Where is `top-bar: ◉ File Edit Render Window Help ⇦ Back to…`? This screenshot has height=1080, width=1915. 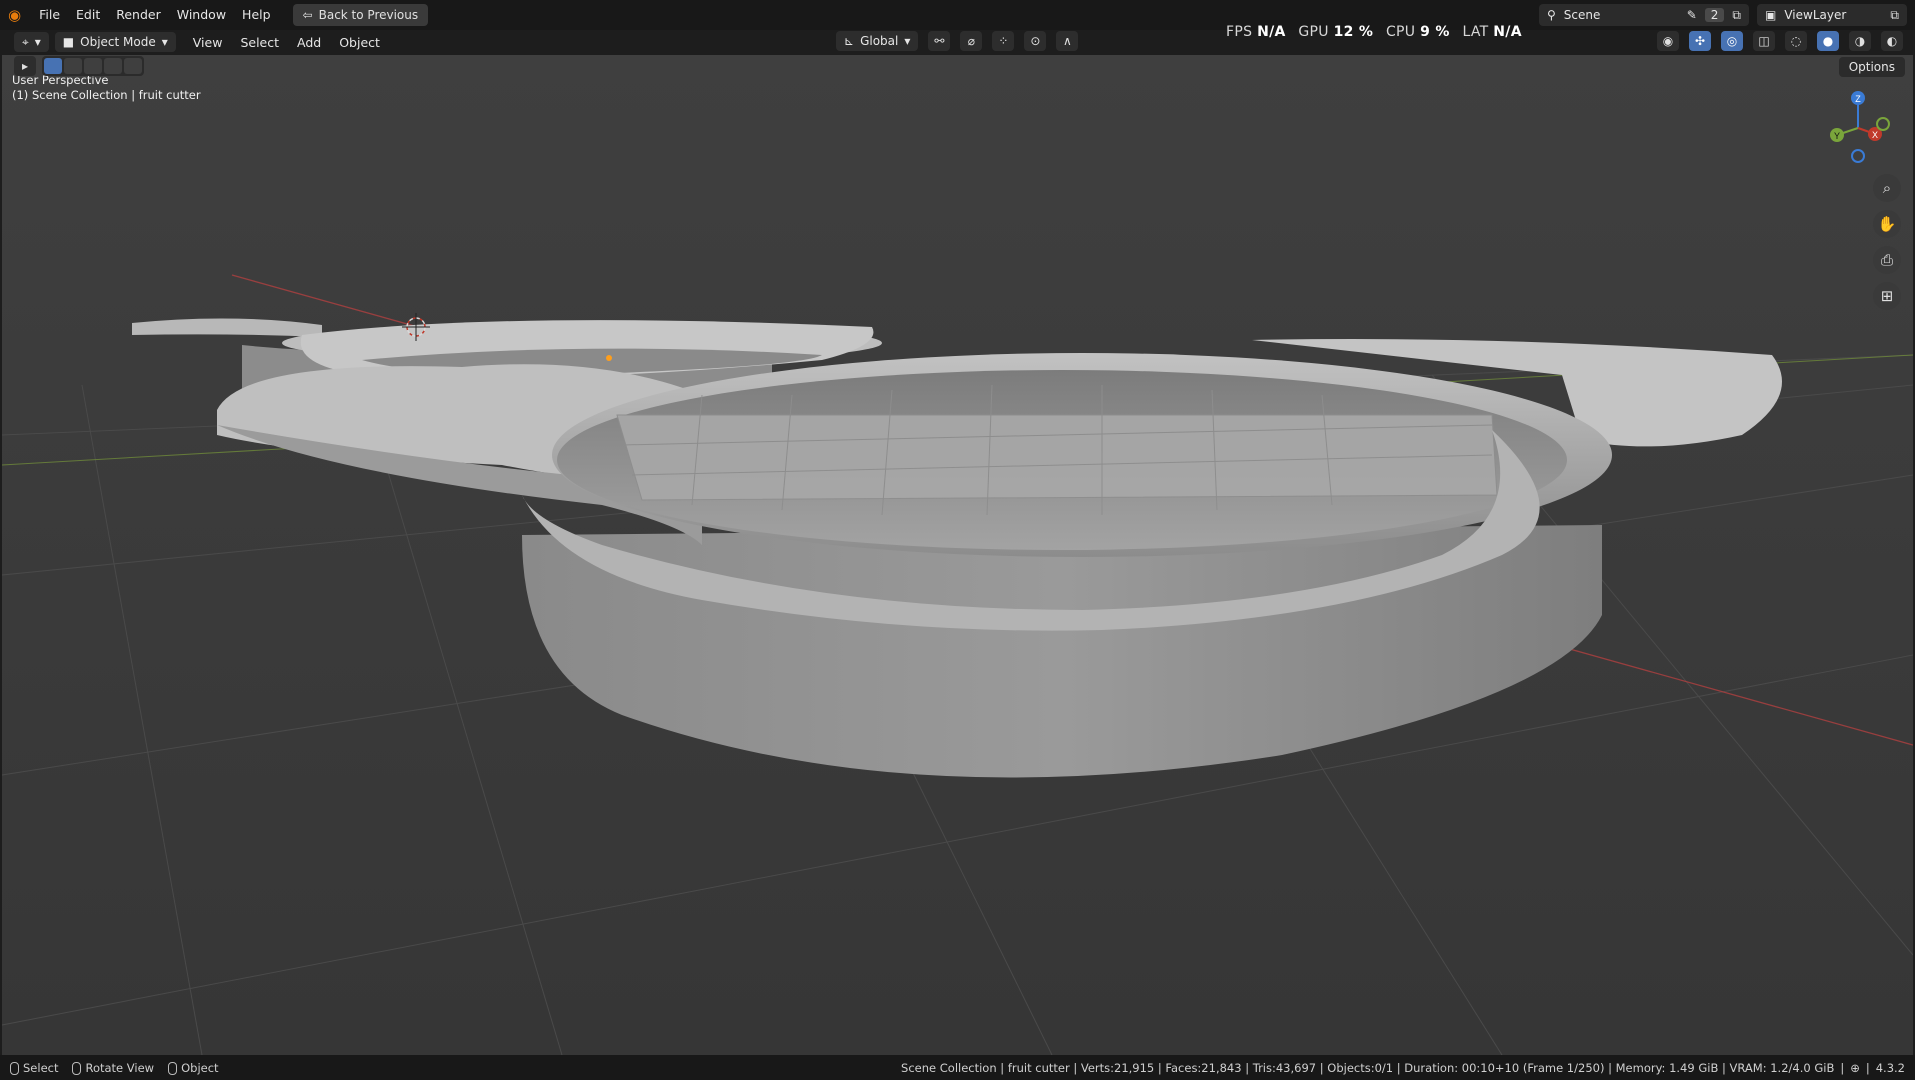 top-bar: ◉ File Edit Render Window Help ⇦ Back to… is located at coordinates (957, 15).